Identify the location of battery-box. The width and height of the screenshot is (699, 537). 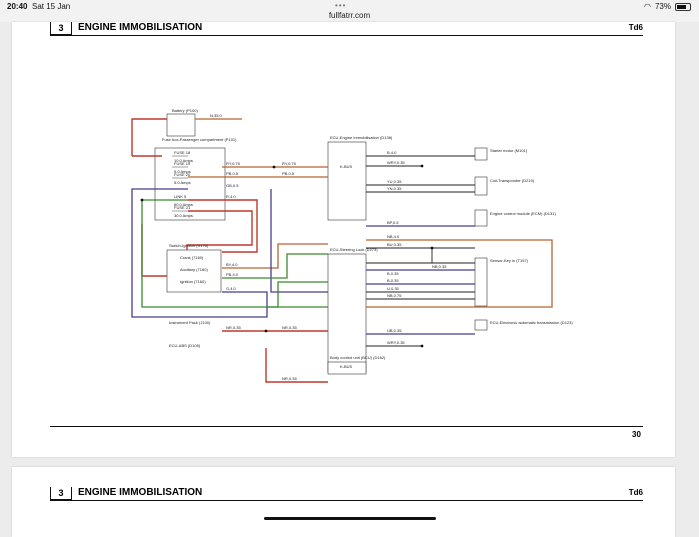
(181, 125).